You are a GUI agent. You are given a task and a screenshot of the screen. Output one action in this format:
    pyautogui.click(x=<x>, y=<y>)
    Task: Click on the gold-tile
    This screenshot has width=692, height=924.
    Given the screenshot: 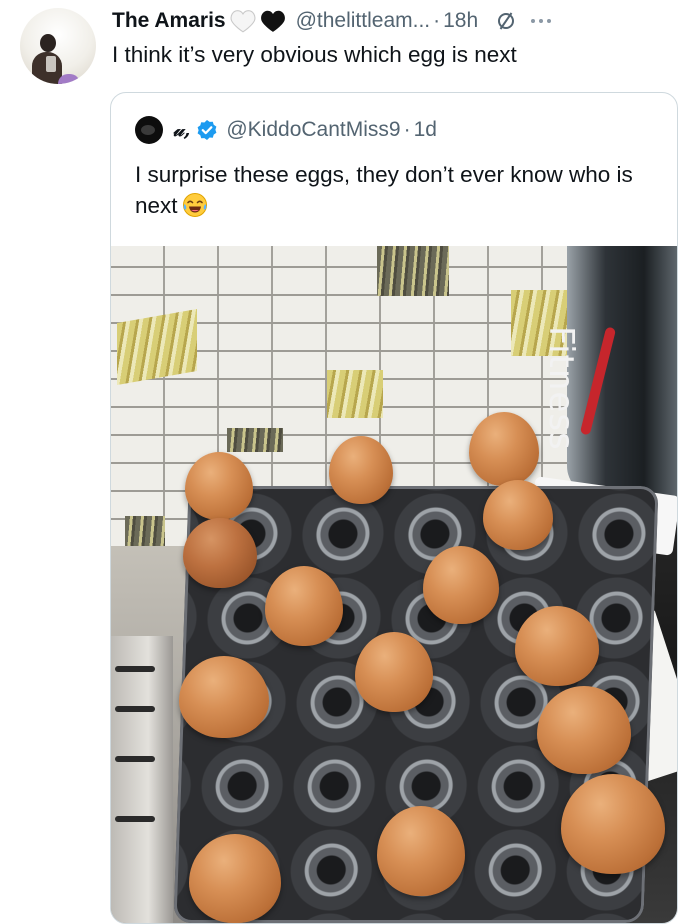 What is the action you would take?
    pyautogui.click(x=355, y=394)
    